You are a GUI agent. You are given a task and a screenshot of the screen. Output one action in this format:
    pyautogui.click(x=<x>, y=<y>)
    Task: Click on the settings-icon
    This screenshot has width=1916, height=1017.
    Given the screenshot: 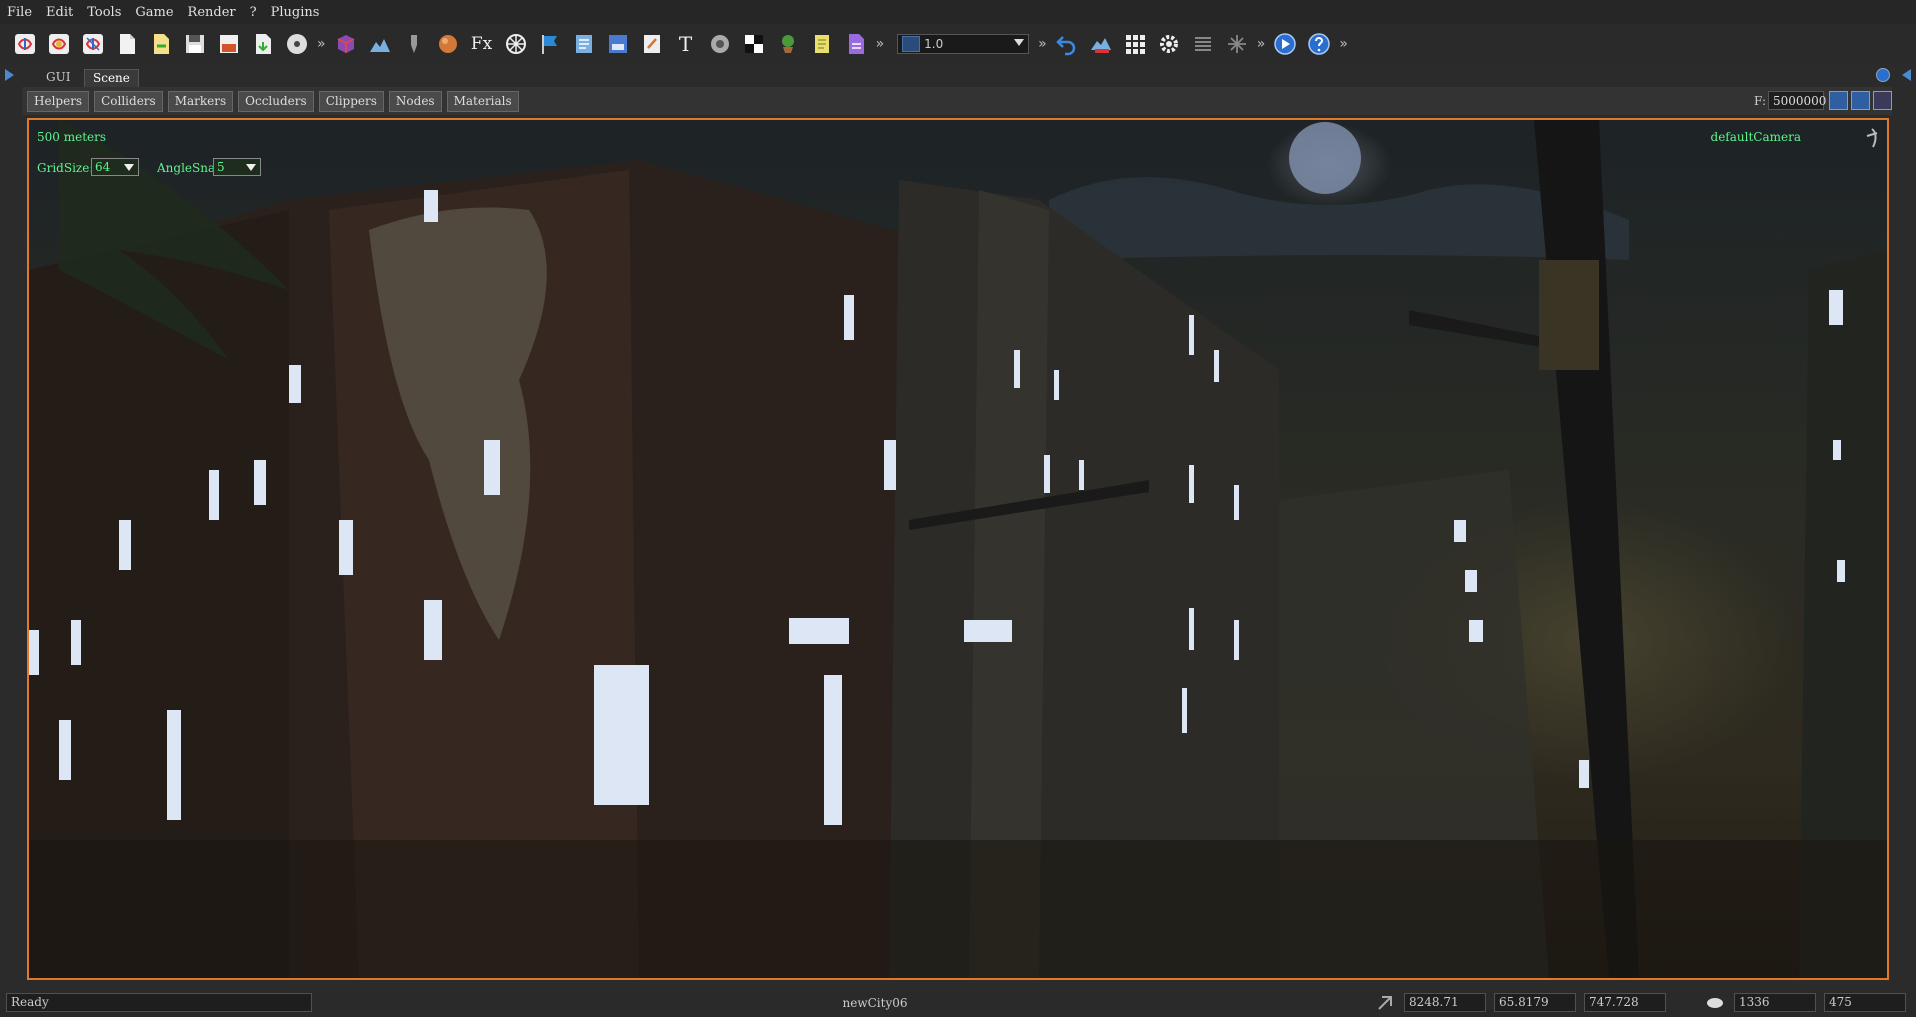 What is the action you would take?
    pyautogui.click(x=1882, y=100)
    